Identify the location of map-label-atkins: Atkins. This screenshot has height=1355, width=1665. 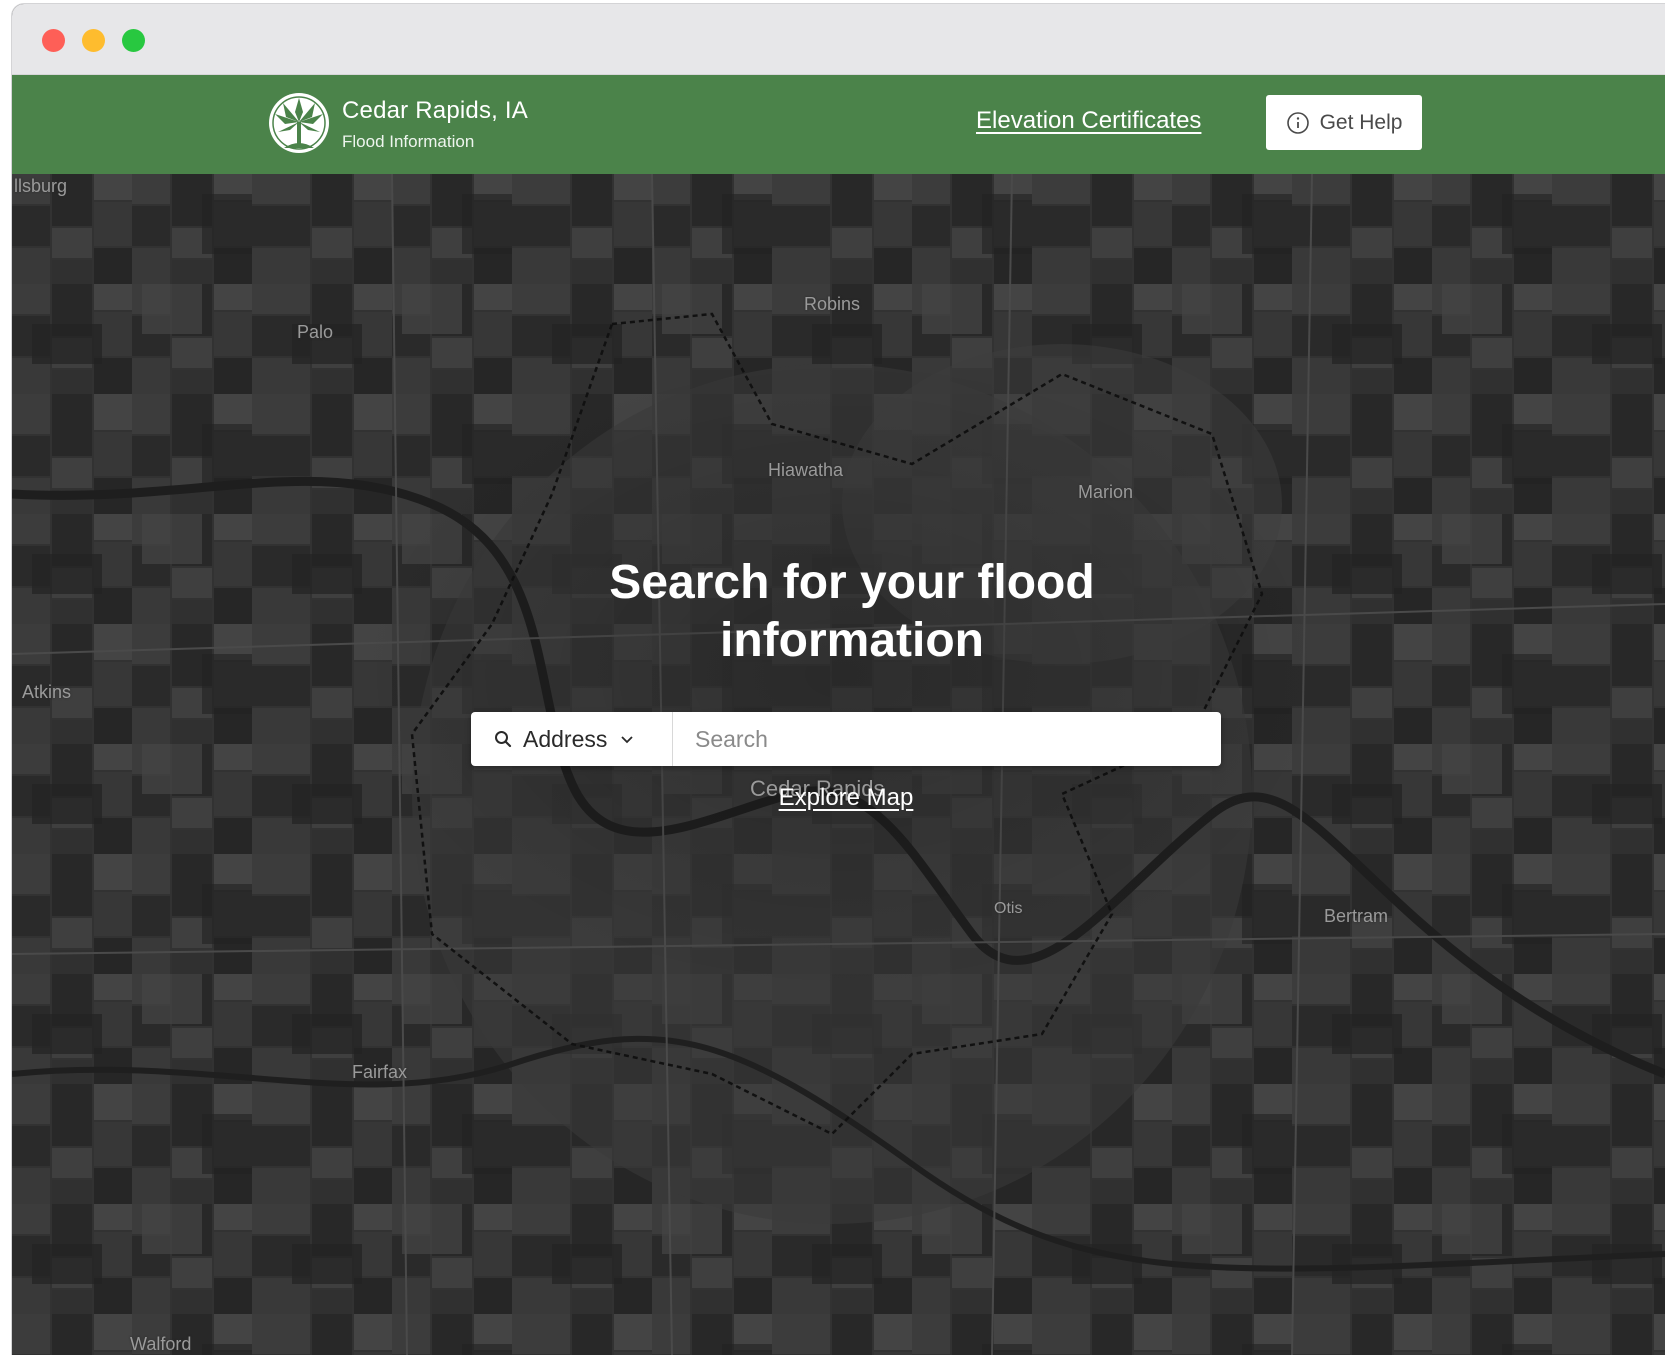
(47, 692).